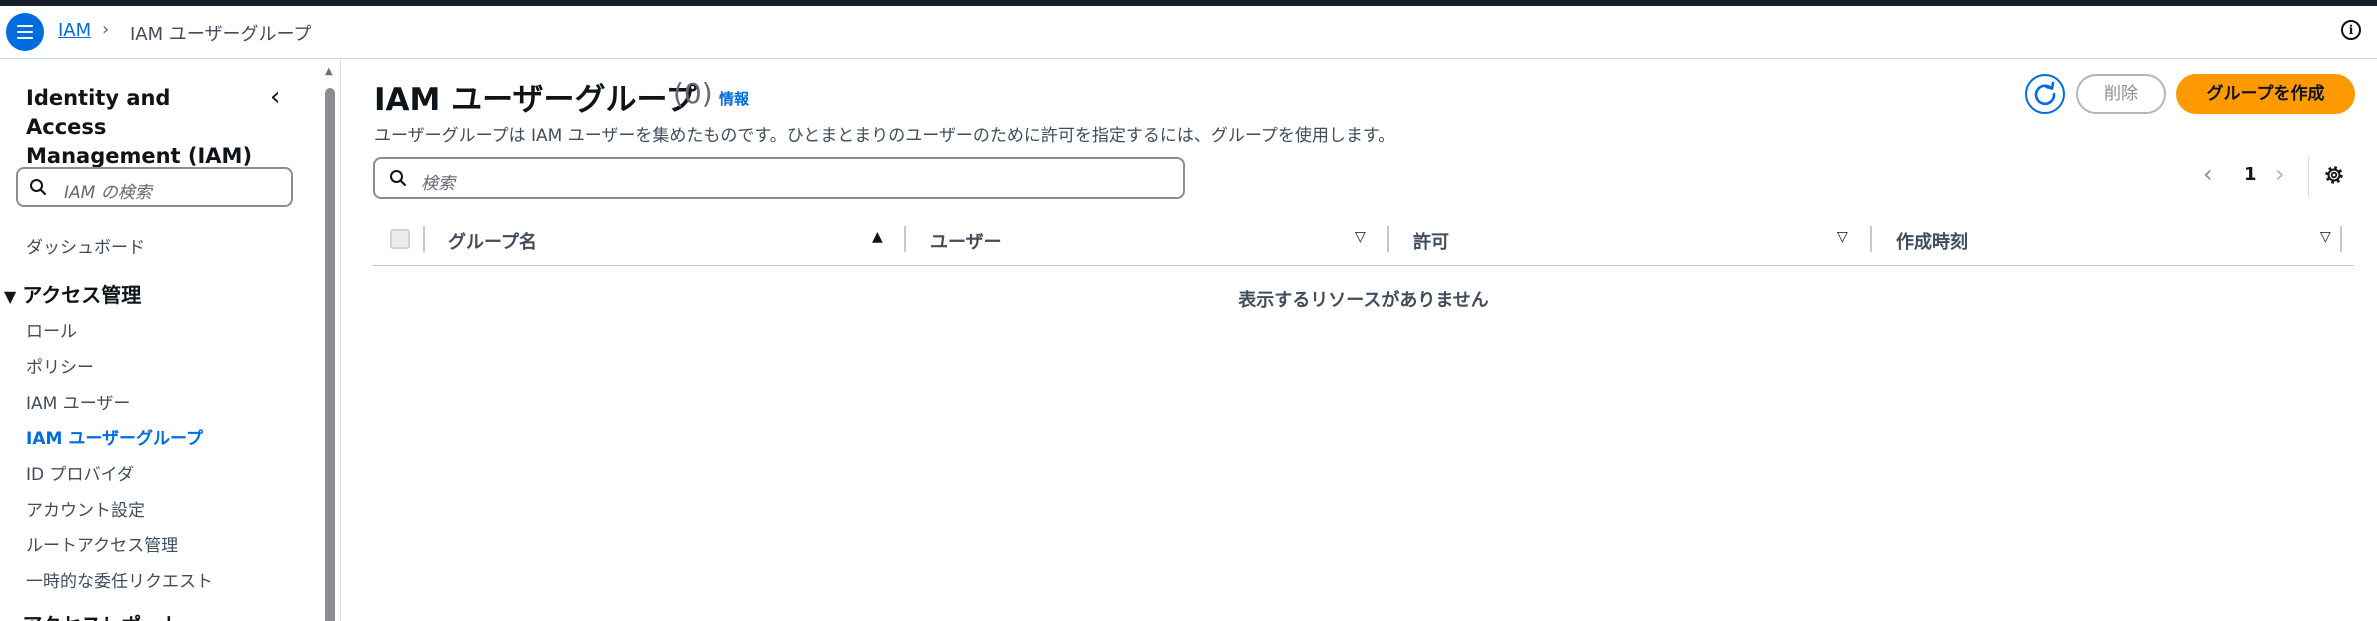  What do you see at coordinates (329, 71) in the screenshot?
I see `scroll-up-icon: ▲` at bounding box center [329, 71].